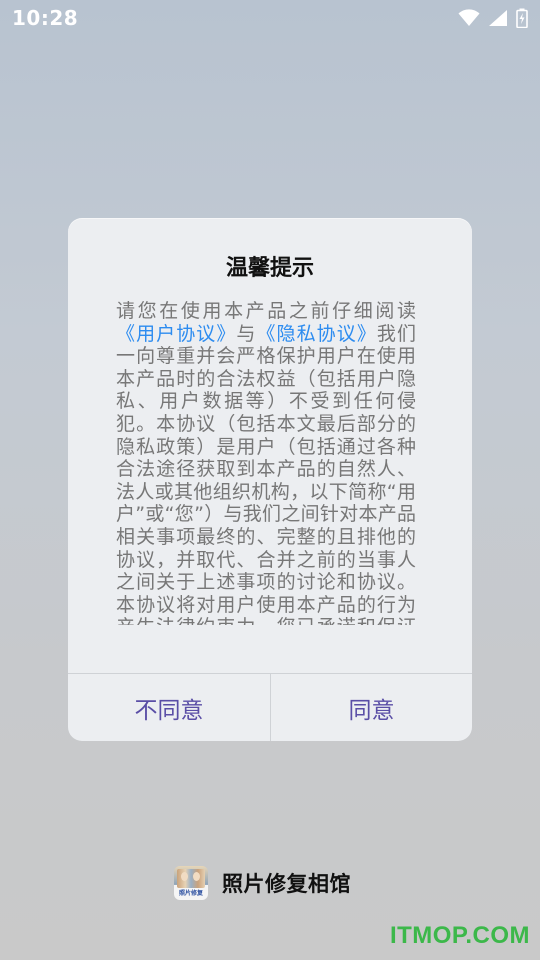  I want to click on dialog-title: 温馨提示, so click(269, 268).